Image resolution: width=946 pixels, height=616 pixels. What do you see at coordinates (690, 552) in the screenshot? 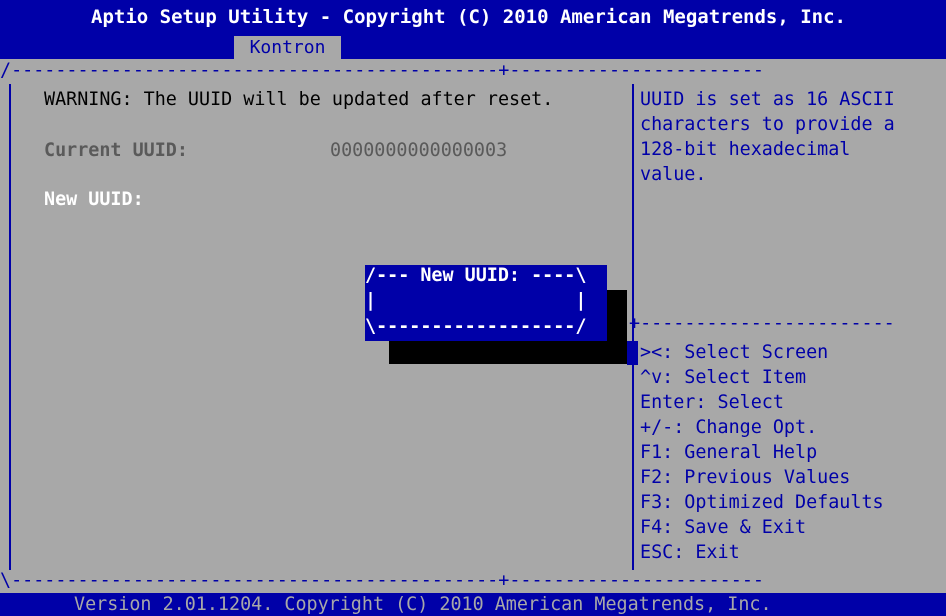
I see `key-esc-exit: ESC: Exit` at bounding box center [690, 552].